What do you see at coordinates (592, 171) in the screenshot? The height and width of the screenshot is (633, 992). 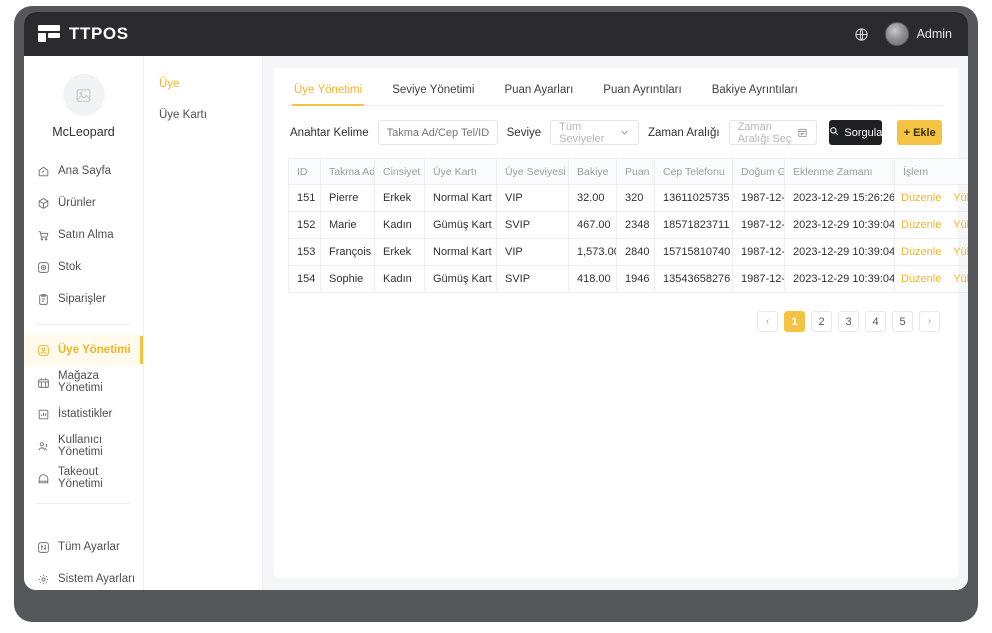 I see `col-bakiye: Bakiye` at bounding box center [592, 171].